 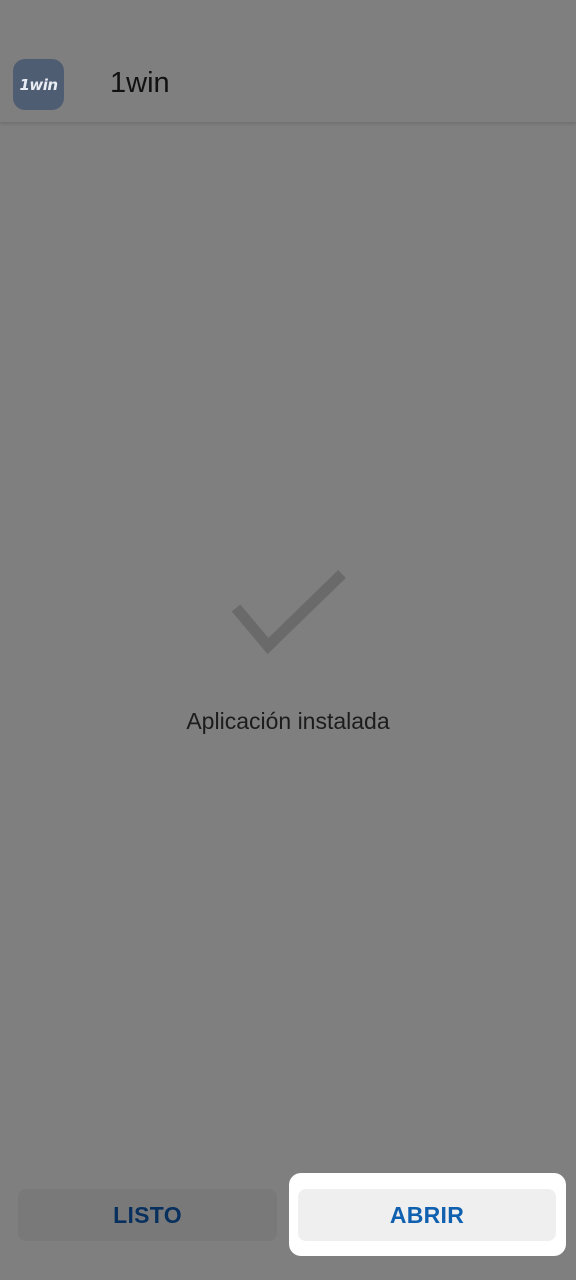 What do you see at coordinates (288, 612) in the screenshot?
I see `checkmark-icon` at bounding box center [288, 612].